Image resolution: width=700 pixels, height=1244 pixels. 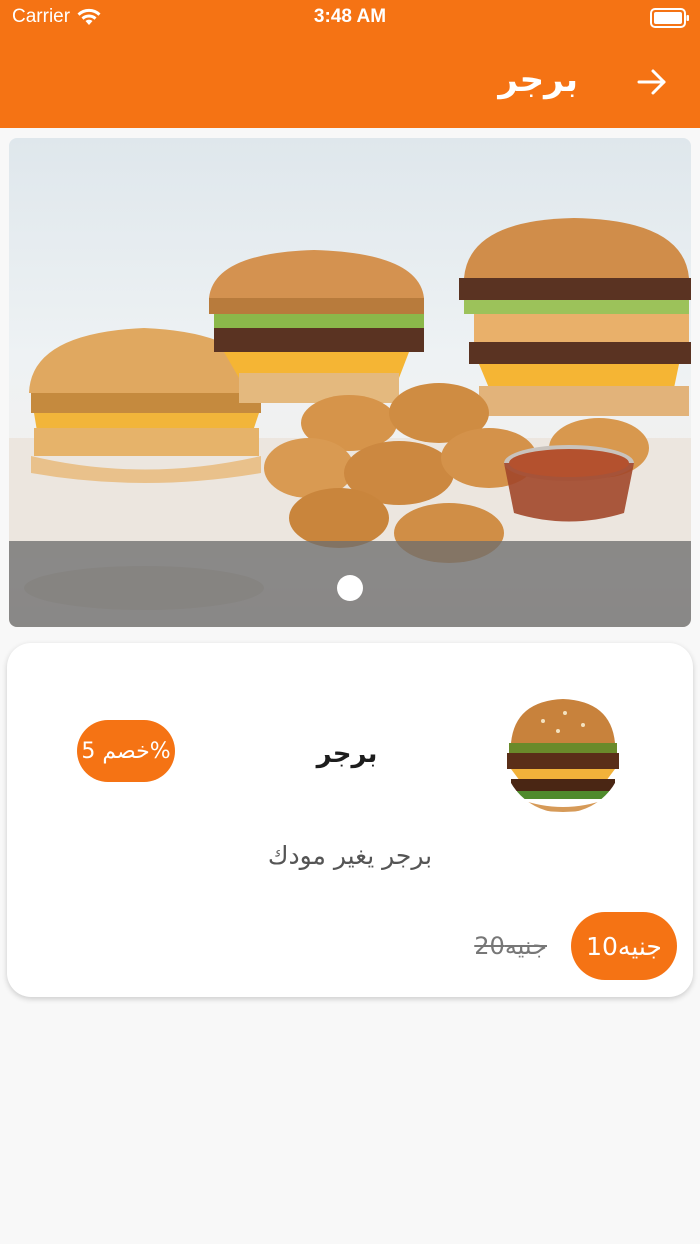 What do you see at coordinates (669, 18) in the screenshot?
I see `battery-icon` at bounding box center [669, 18].